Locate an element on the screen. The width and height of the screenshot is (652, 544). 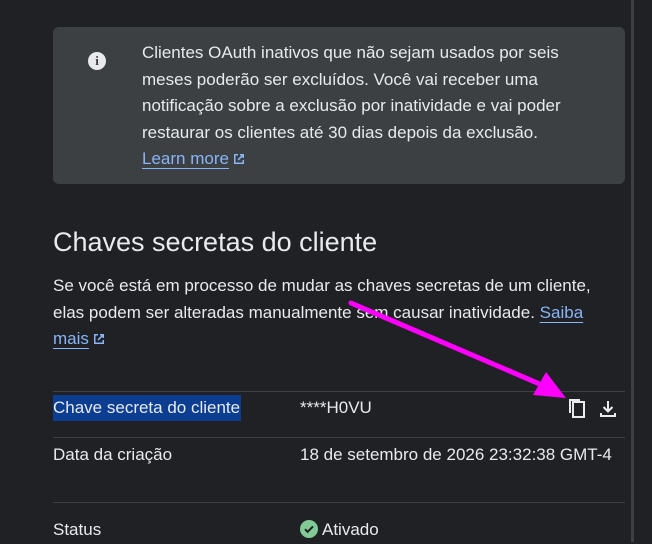
section-title: Chaves secretas do cliente is located at coordinates (215, 242).